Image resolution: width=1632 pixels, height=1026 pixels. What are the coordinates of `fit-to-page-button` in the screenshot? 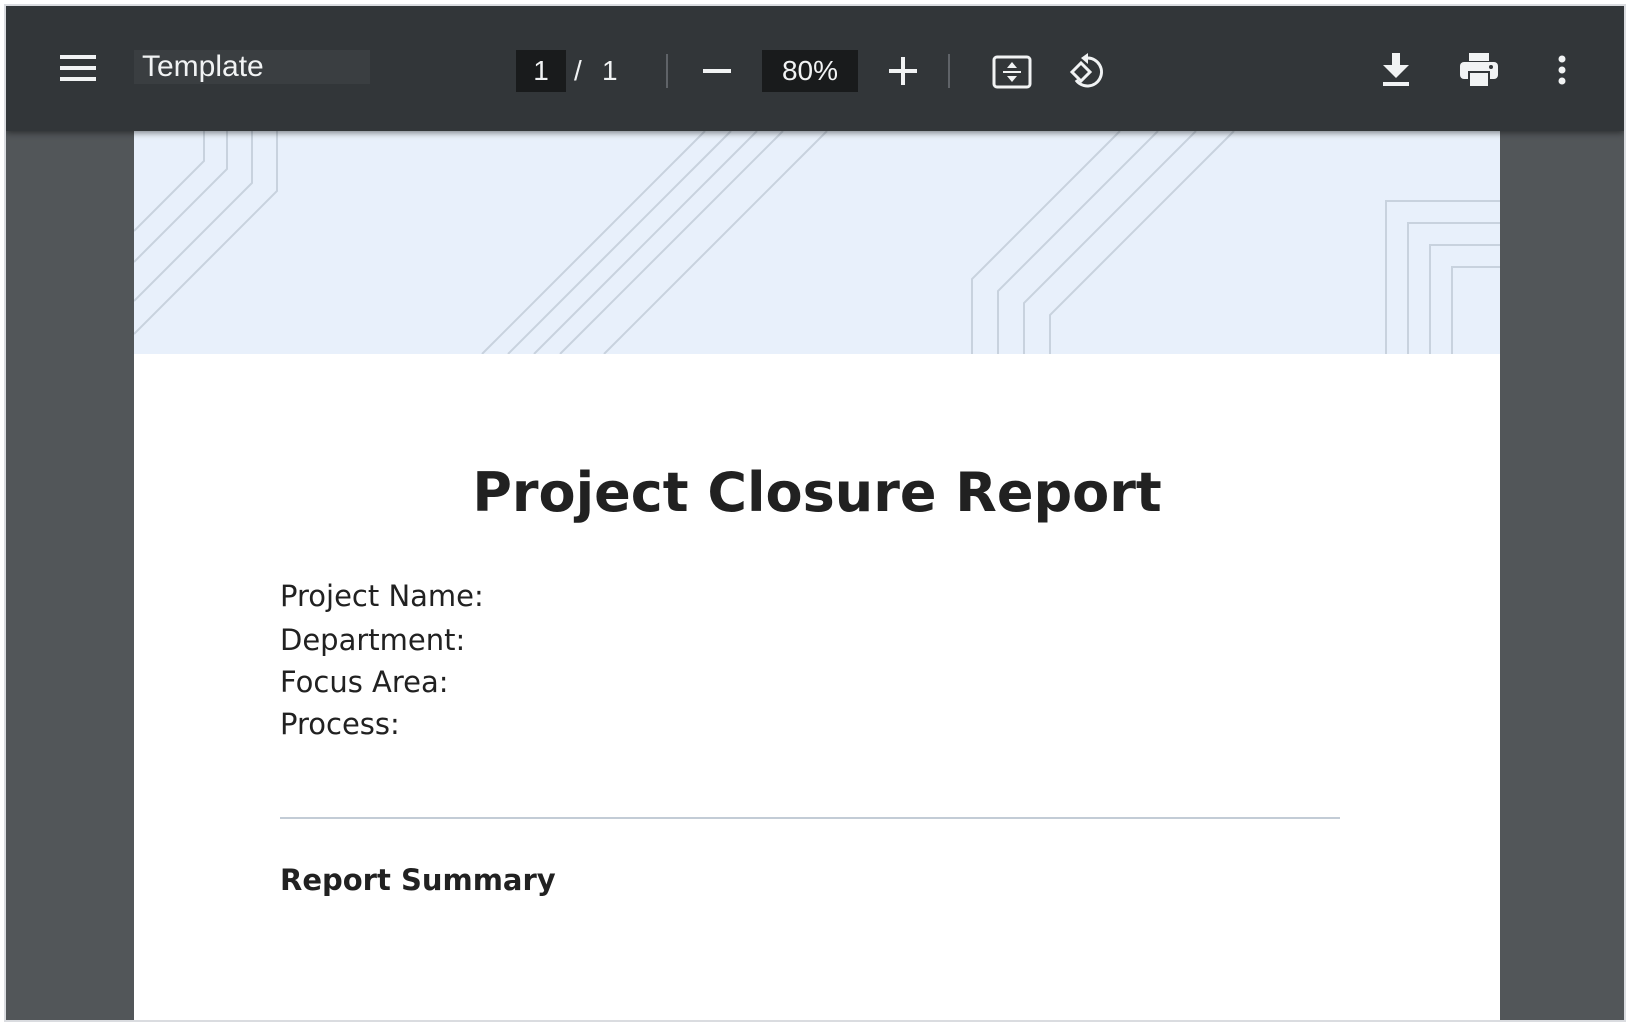 It's located at (1012, 72).